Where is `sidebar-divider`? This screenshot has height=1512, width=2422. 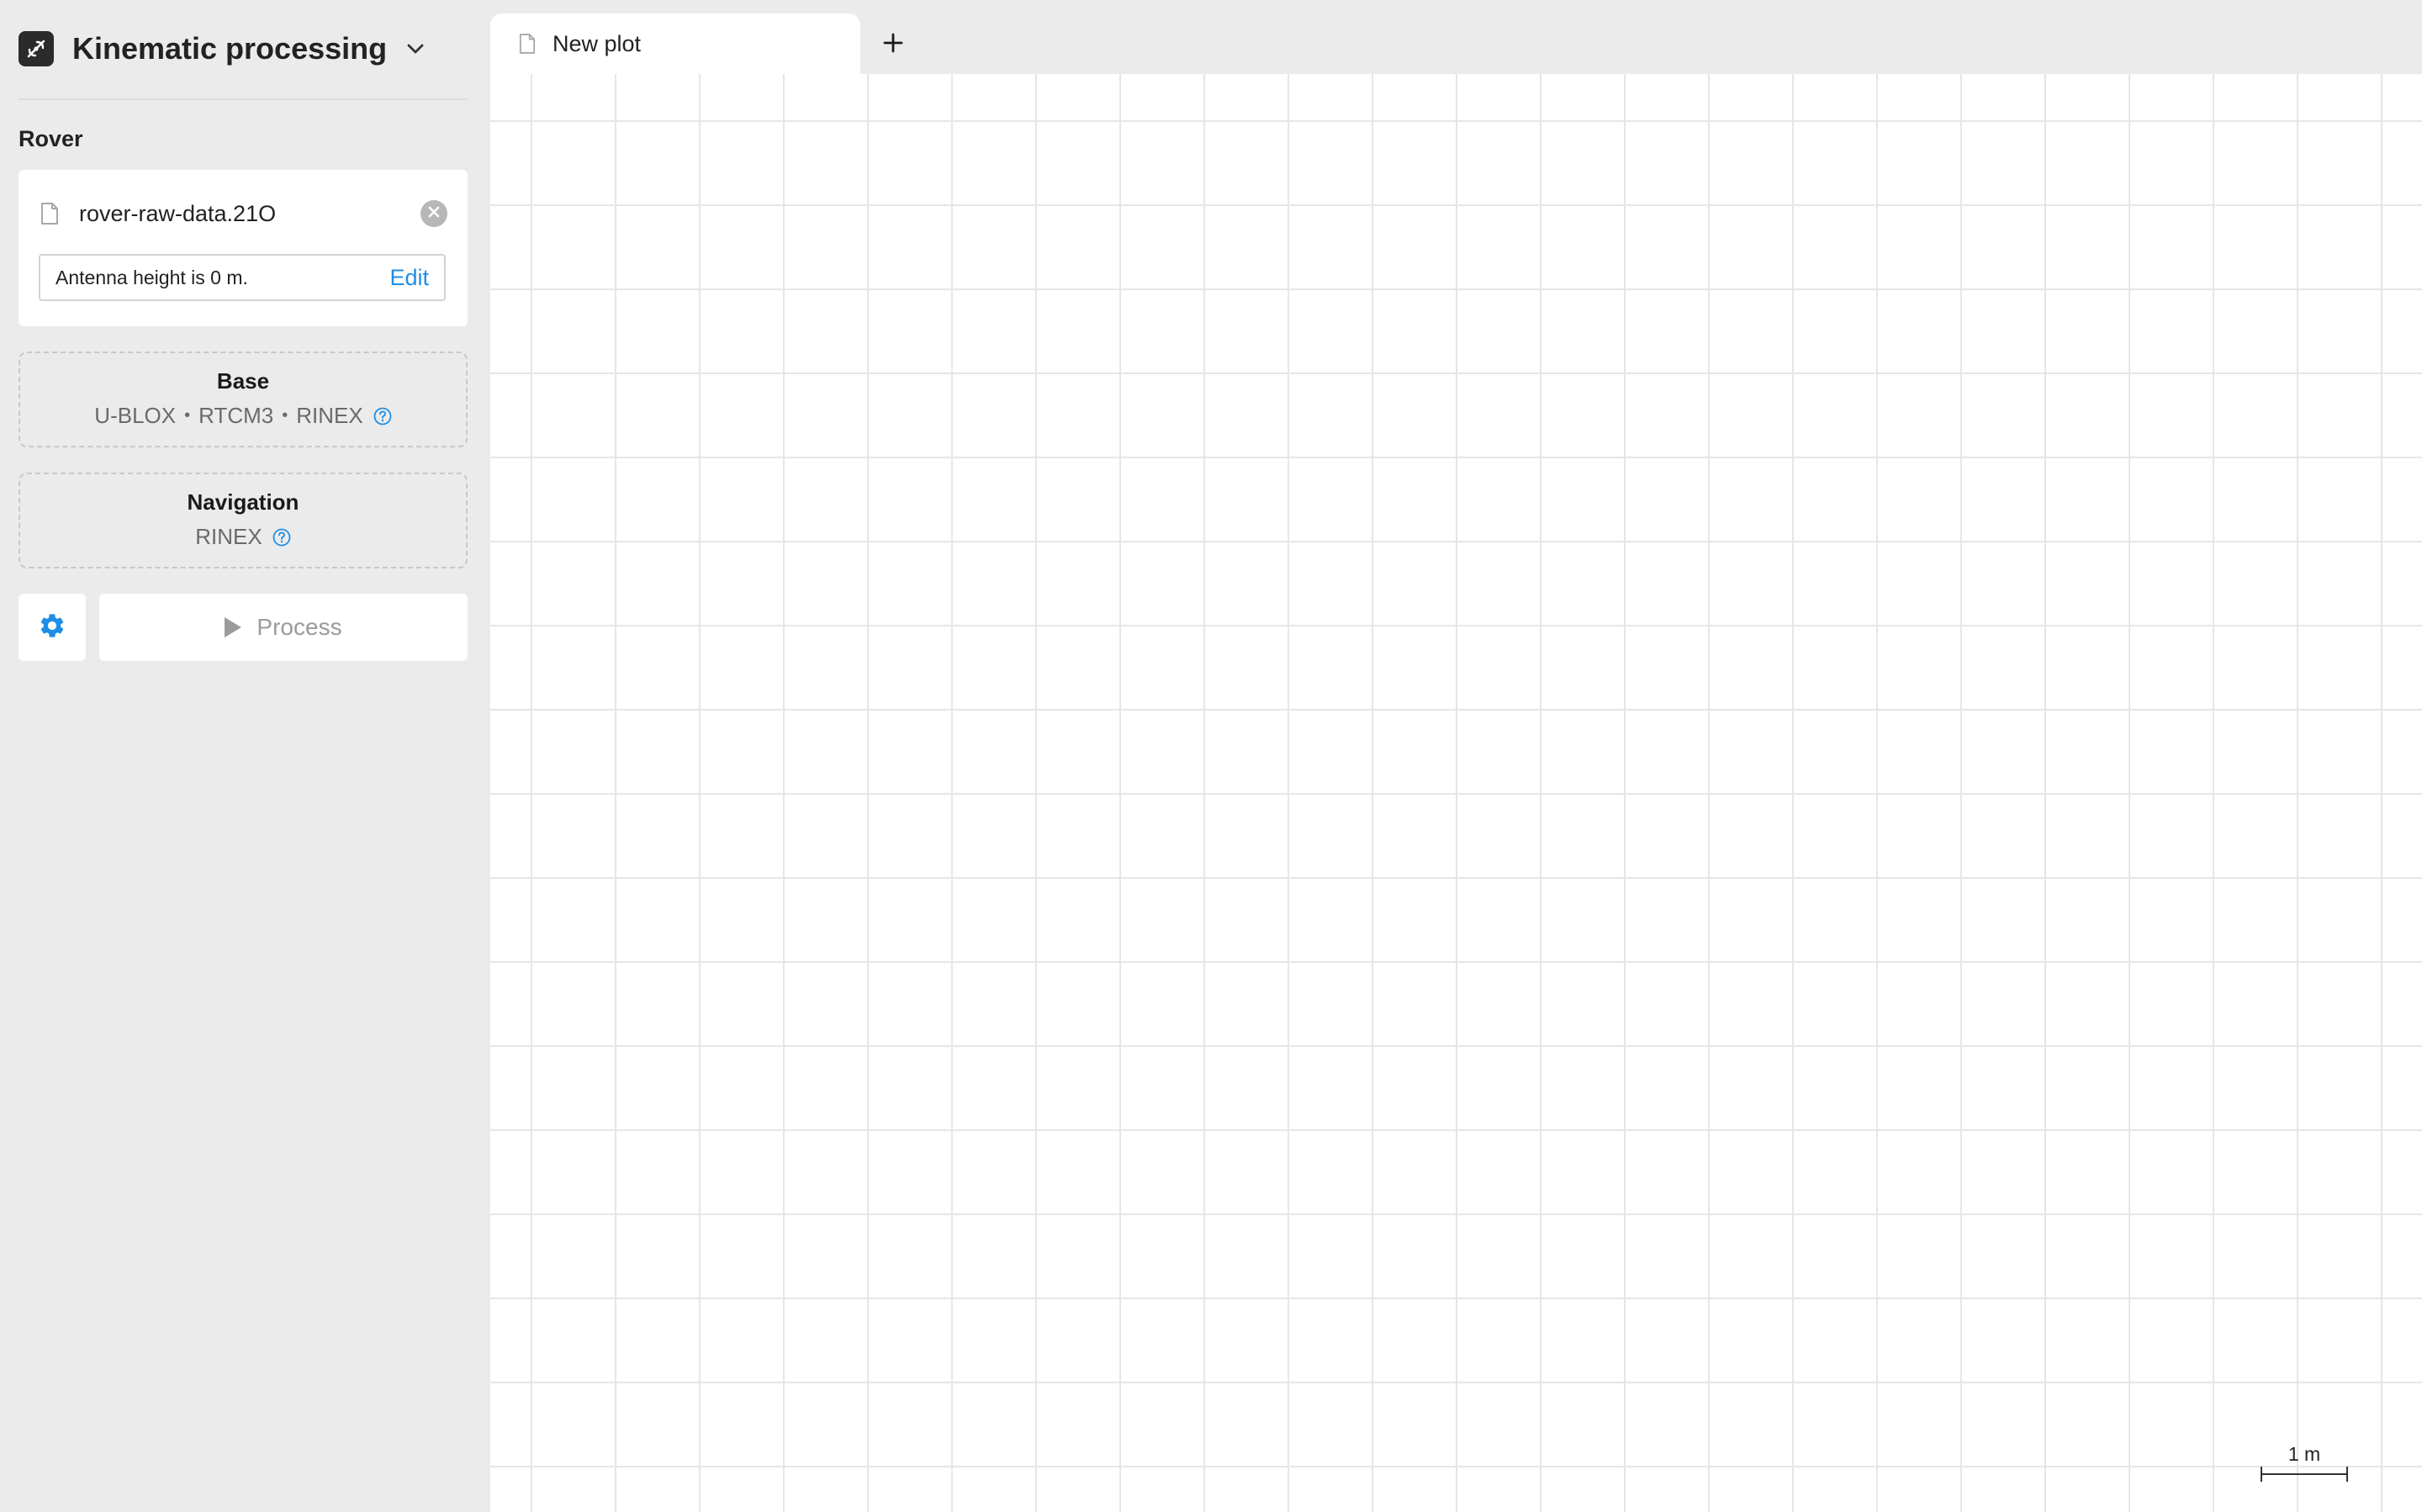 sidebar-divider is located at coordinates (243, 99).